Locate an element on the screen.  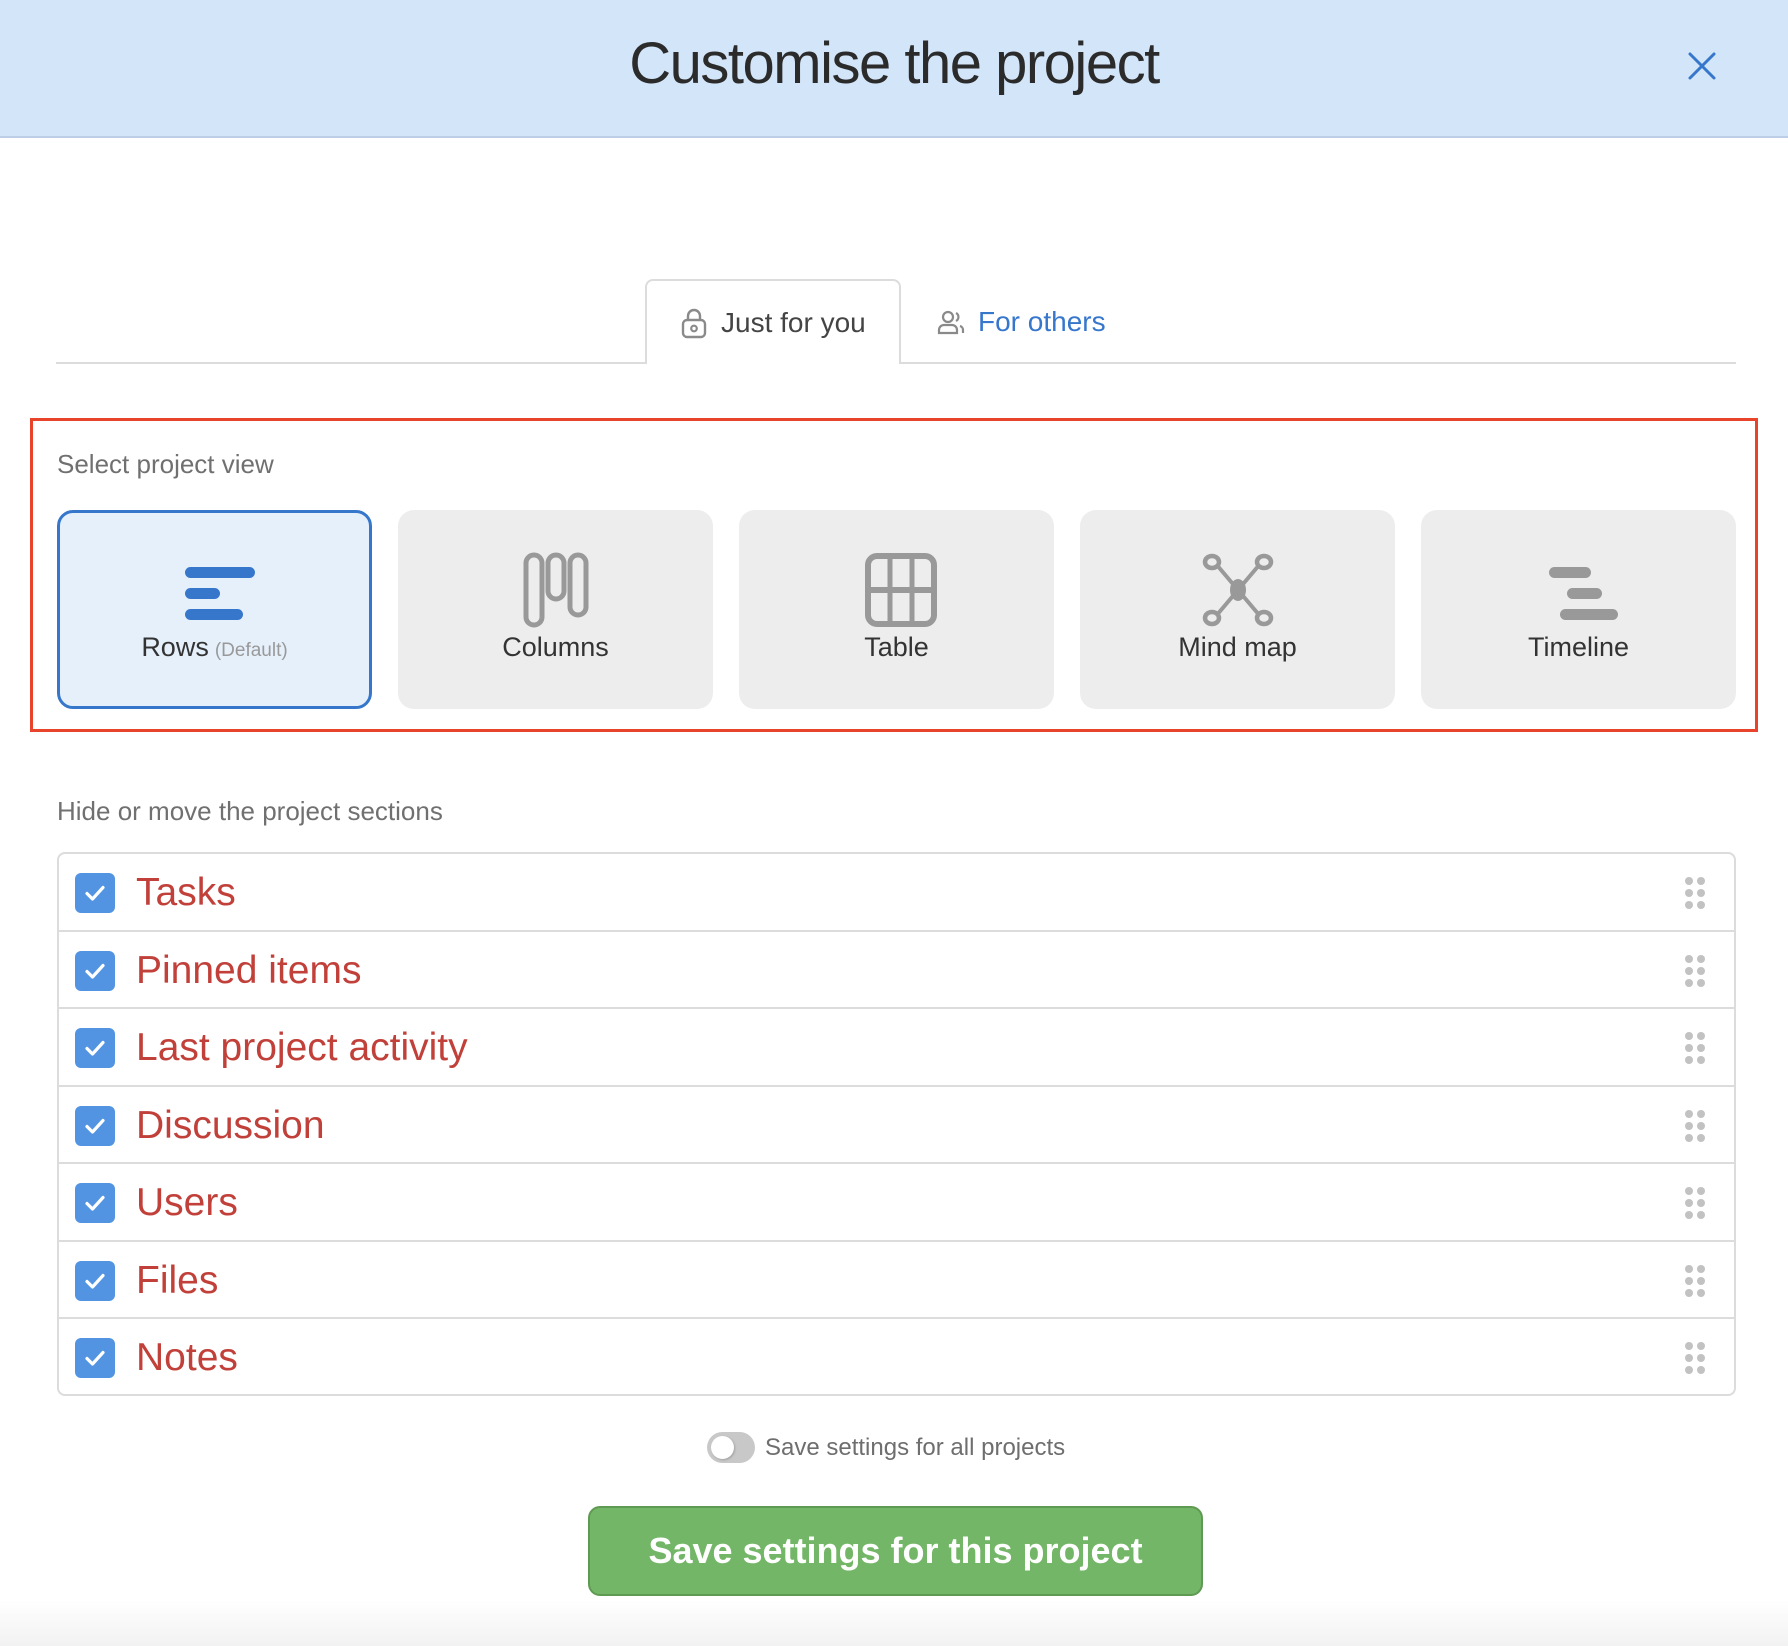
view-option-label: Rows is located at coordinates (175, 647).